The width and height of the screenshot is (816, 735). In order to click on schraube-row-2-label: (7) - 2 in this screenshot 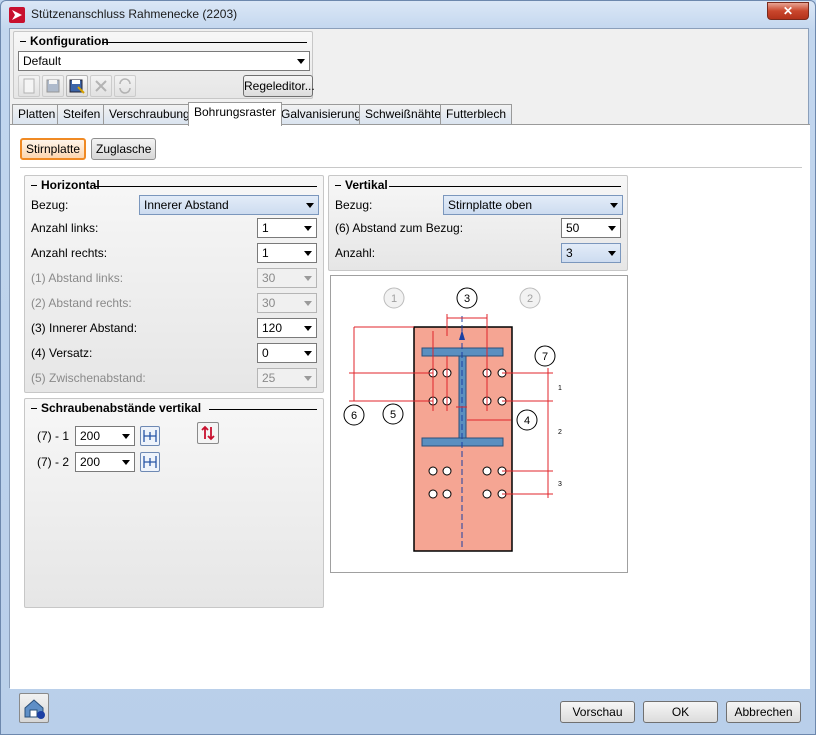, I will do `click(53, 462)`.